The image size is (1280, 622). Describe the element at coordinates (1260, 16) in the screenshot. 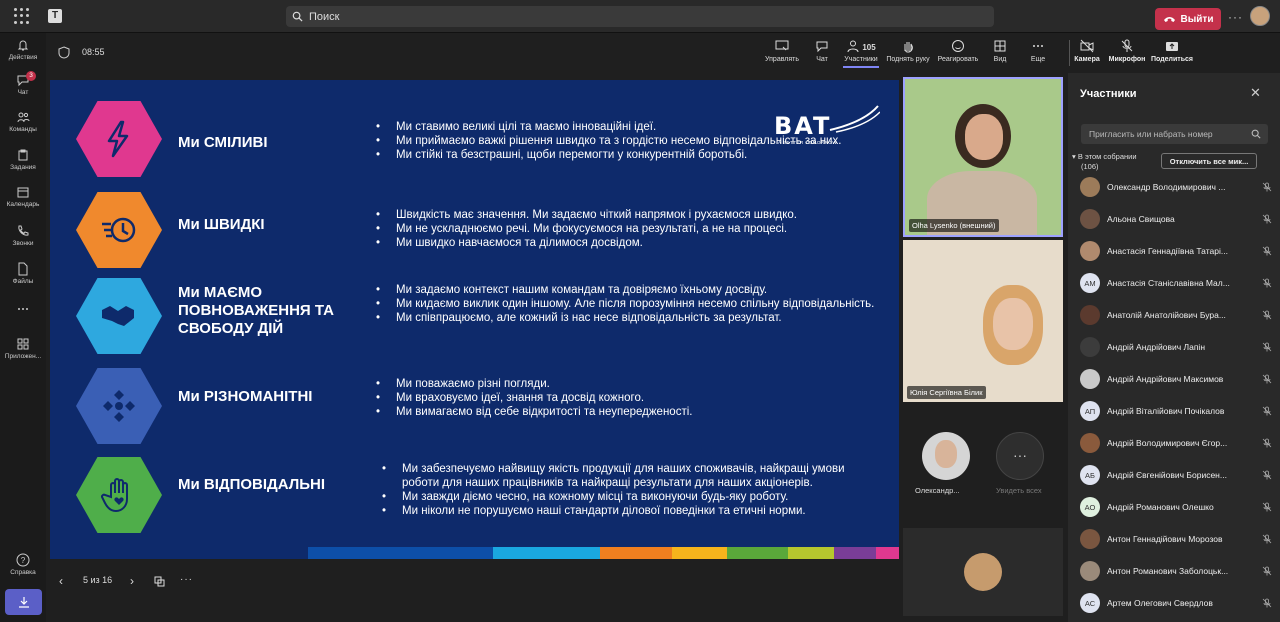

I see `user-avatar` at that location.